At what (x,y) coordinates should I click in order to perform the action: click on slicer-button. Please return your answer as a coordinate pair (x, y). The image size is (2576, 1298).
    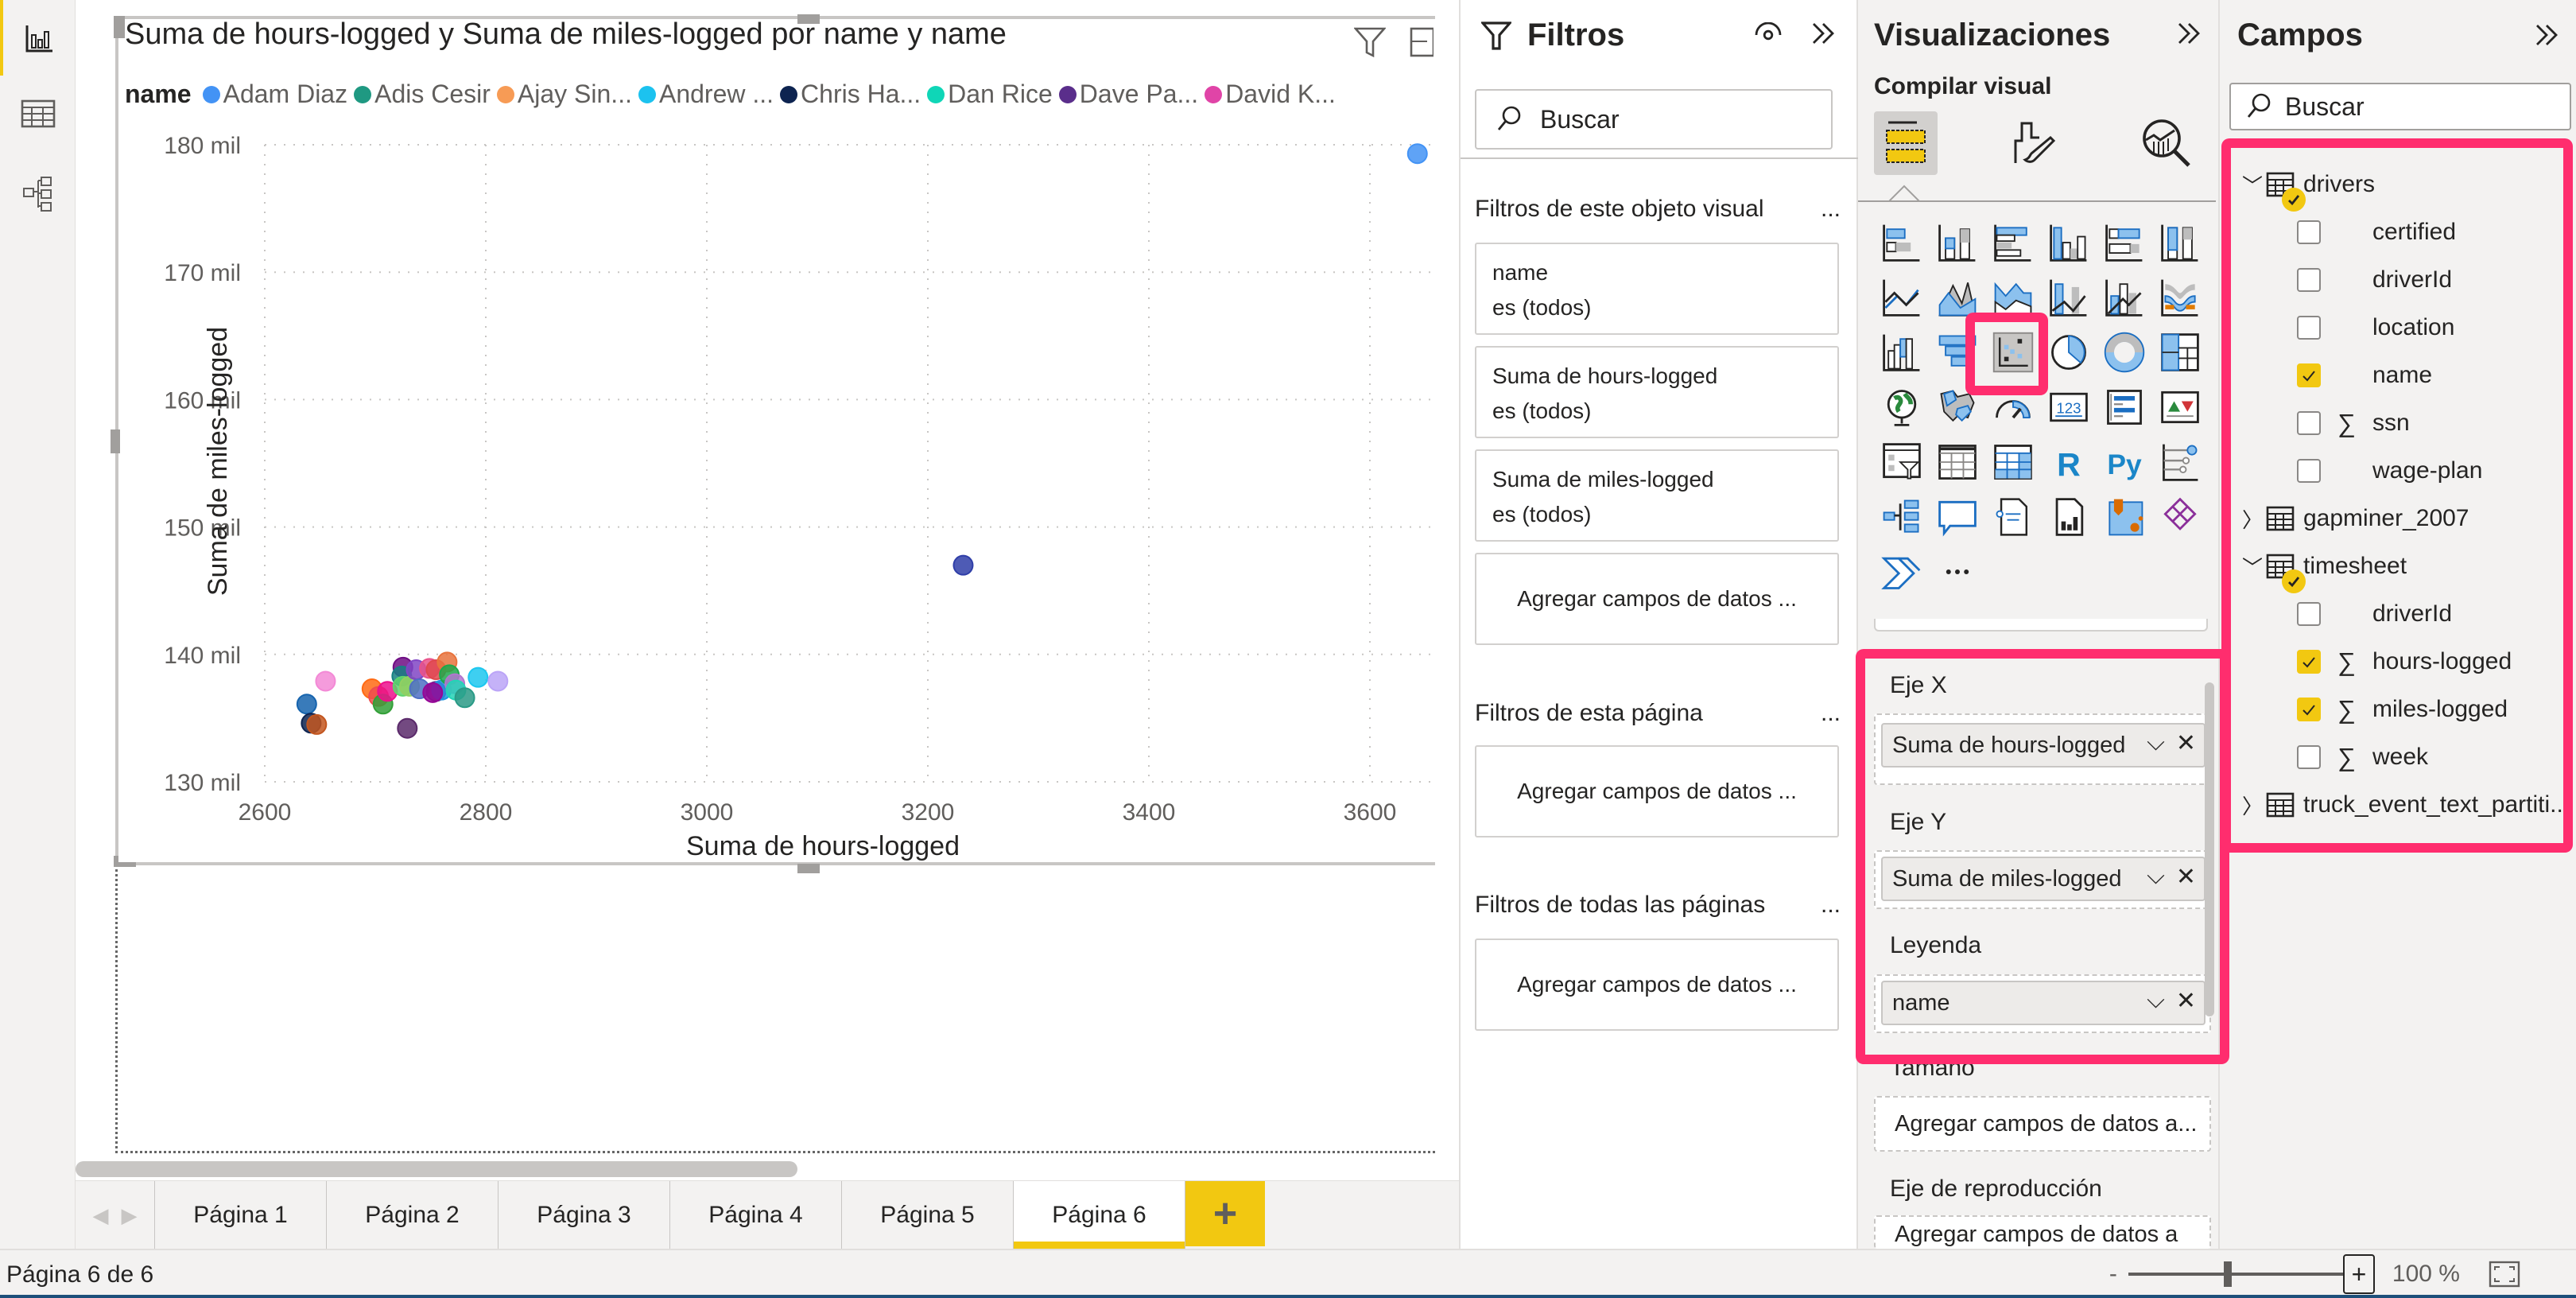
    Looking at the image, I should click on (1902, 462).